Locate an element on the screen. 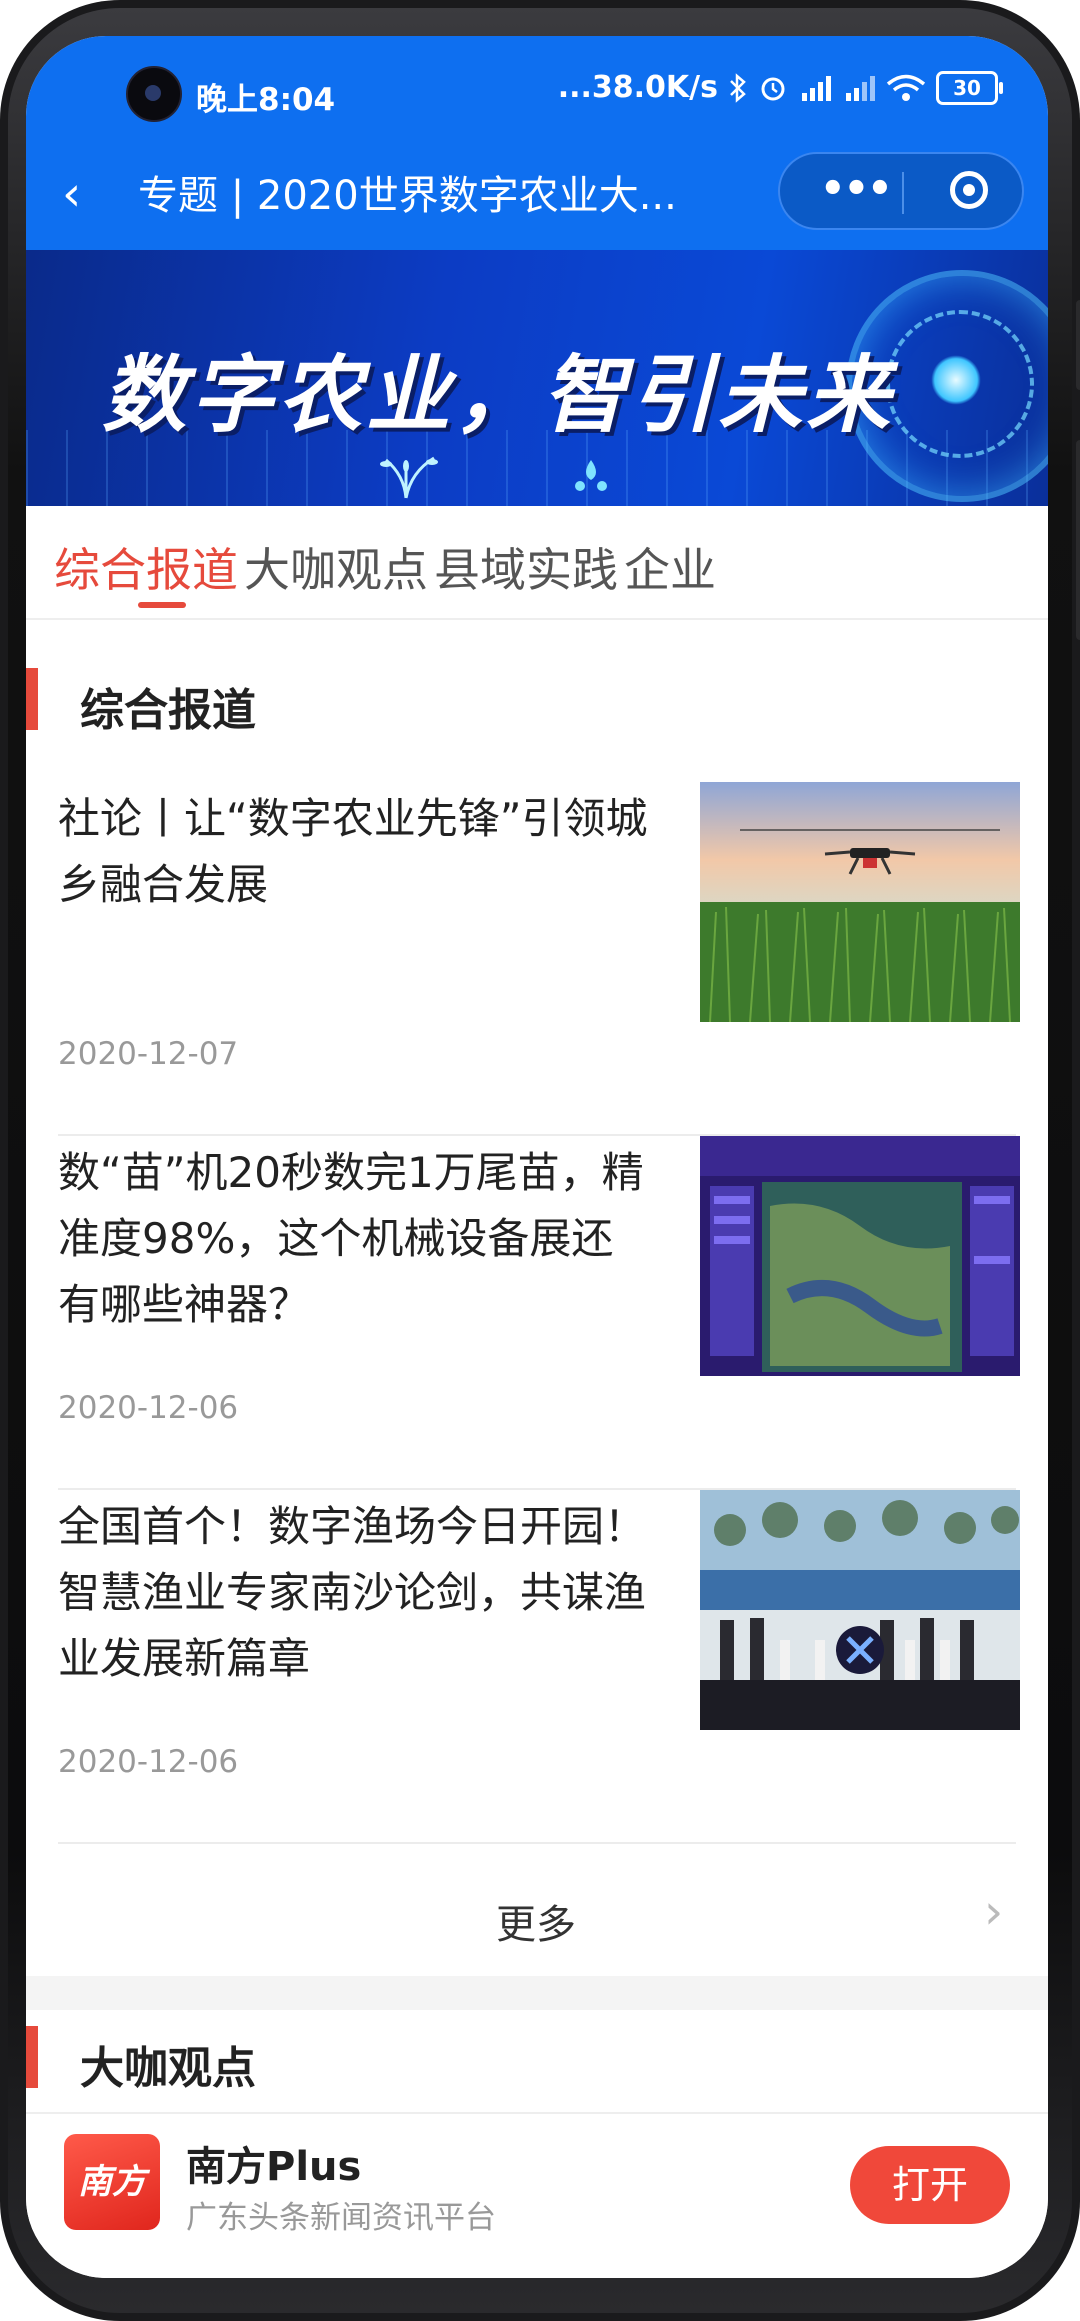  article-title: 全国首个！数字渔场今日开园！智慧渔业专家南沙论剑，共谋渔业发展新篇章 is located at coordinates (353, 1593).